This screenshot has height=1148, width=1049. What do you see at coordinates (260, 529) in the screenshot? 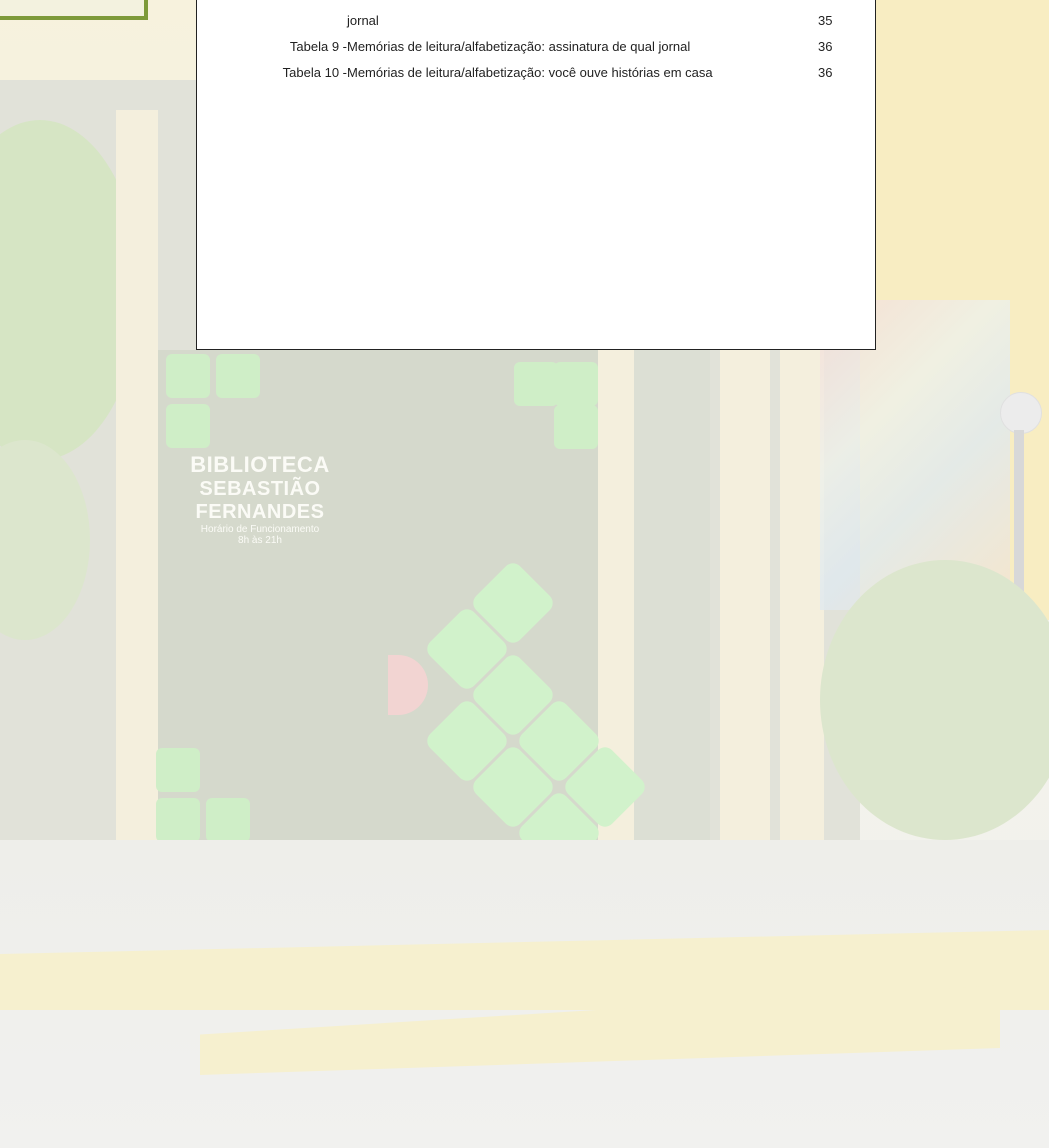
I see `sign-line: Horário de Funcionamento` at bounding box center [260, 529].